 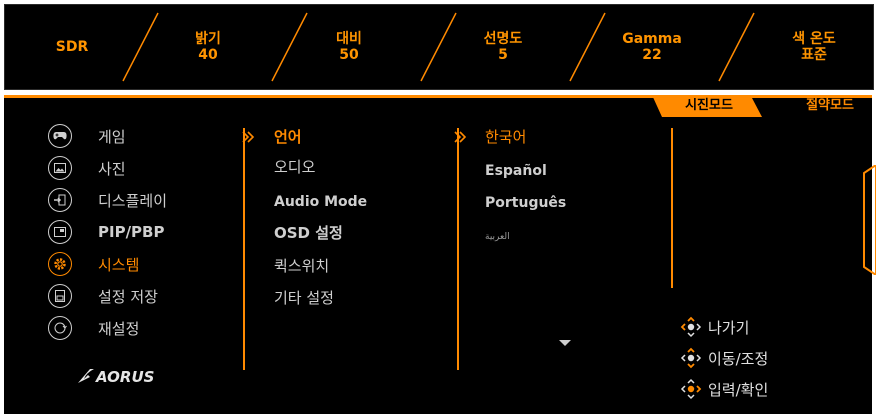 I want to click on side-panel-tab, so click(x=868, y=220).